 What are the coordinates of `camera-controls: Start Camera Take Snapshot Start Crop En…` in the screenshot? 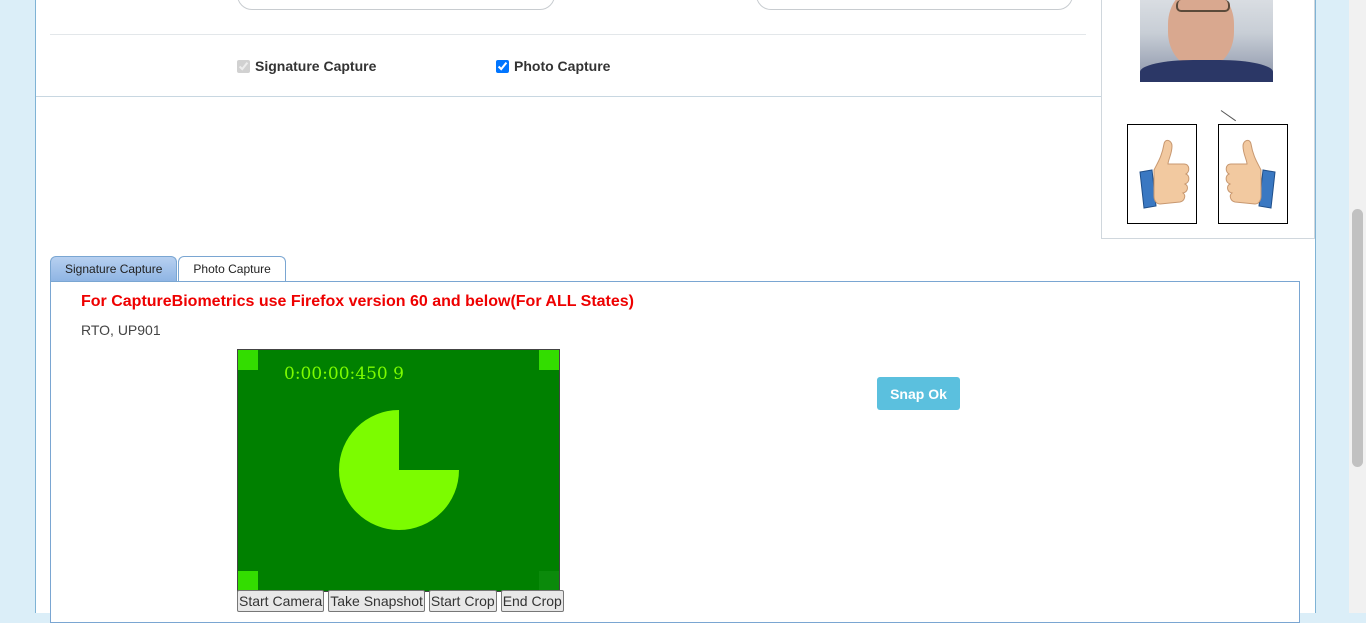 It's located at (400, 601).